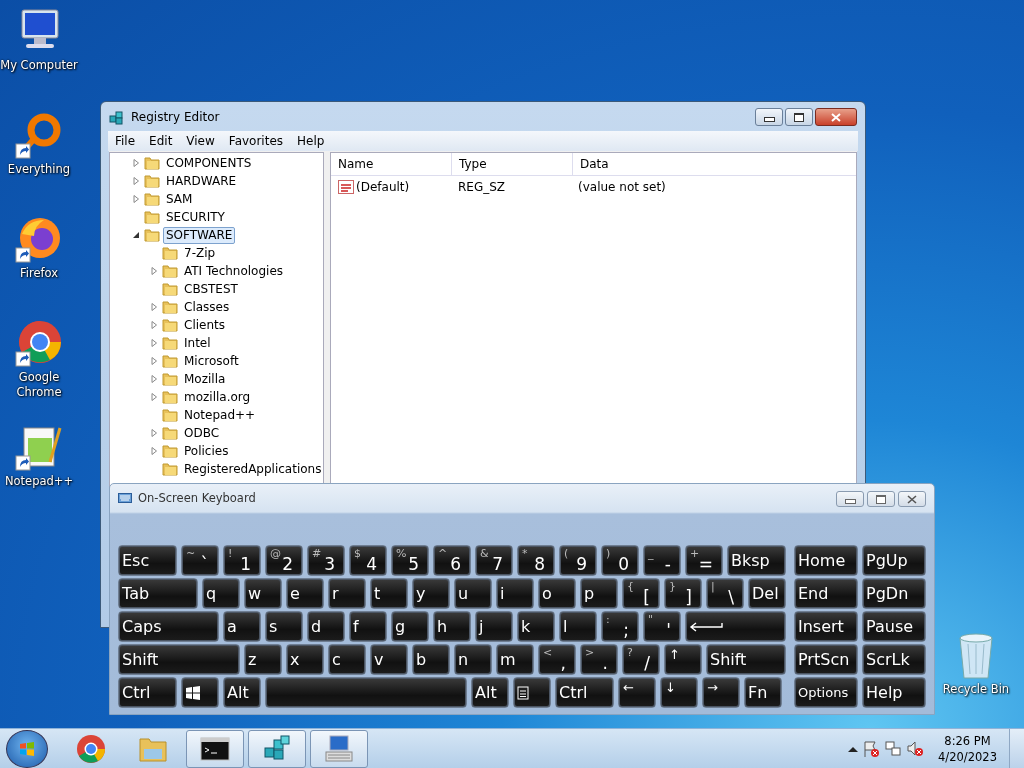 This screenshot has height=768, width=1024. Describe the element at coordinates (599, 659) in the screenshot. I see `keyboard-key: > .` at that location.